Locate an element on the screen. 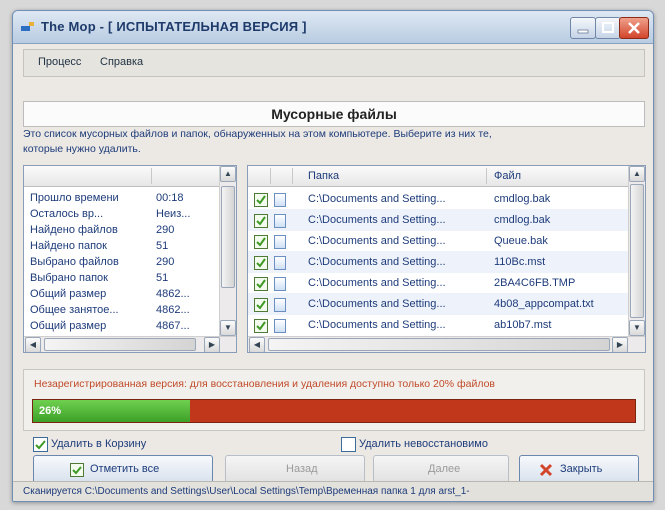  title-bar: The Mop - [ ИСПЫТАТЕЛЬНАЯ ВЕРСИЯ ] is located at coordinates (333, 27).